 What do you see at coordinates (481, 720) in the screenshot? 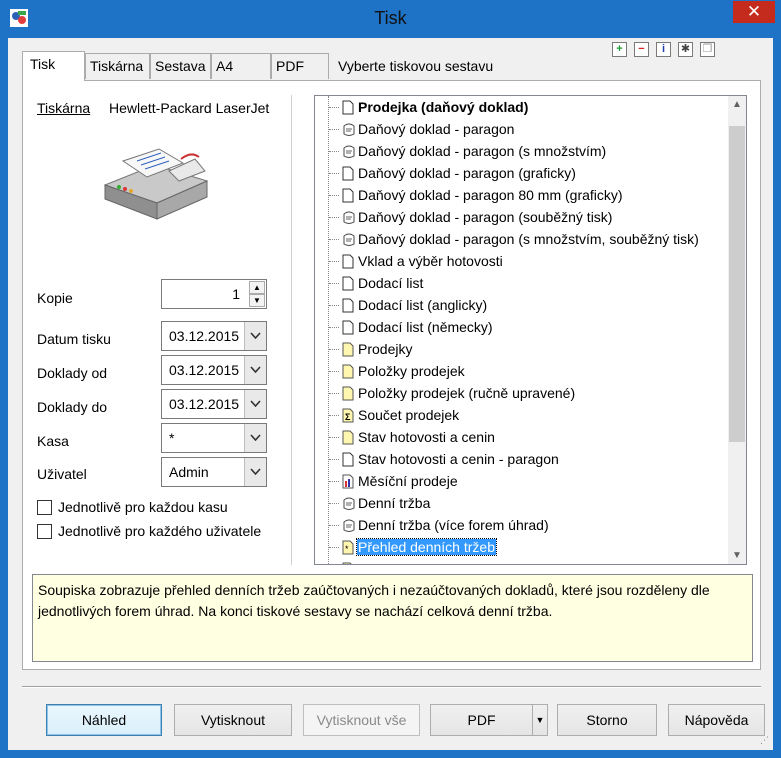
I see `pdf-button: PDF` at bounding box center [481, 720].